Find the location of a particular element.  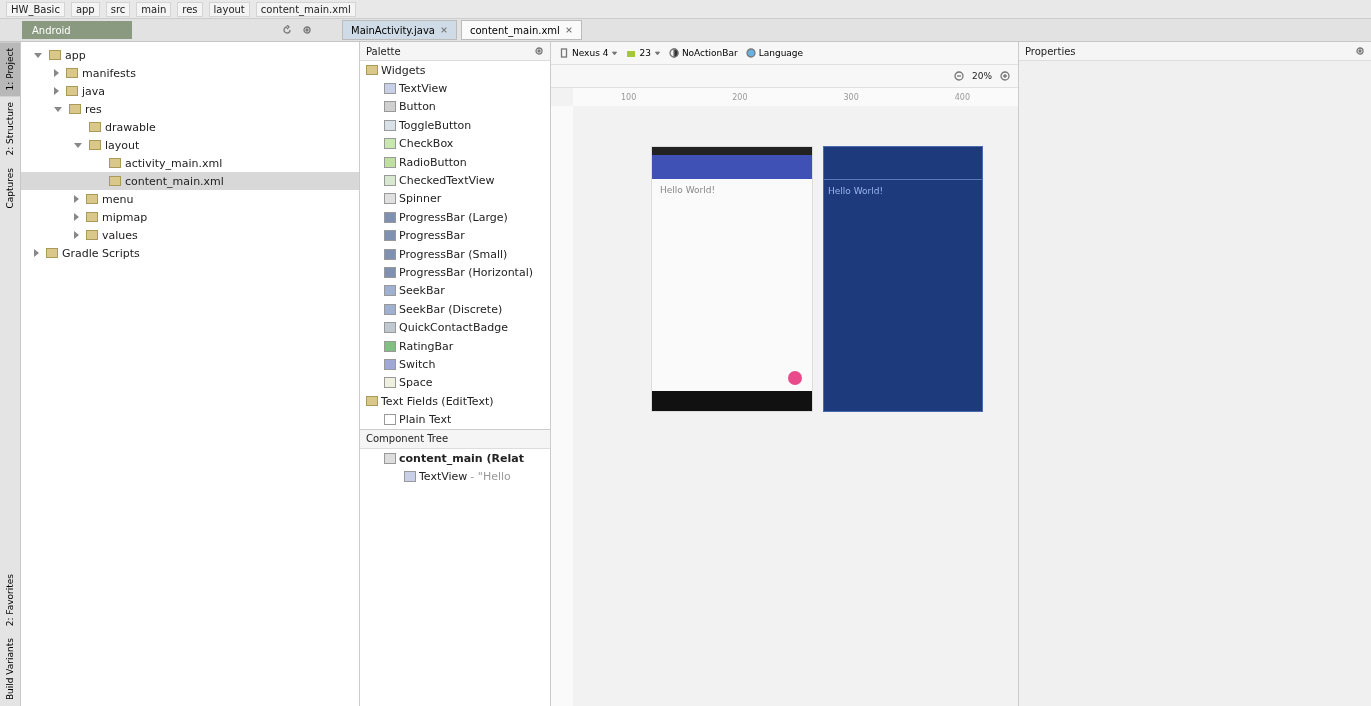

tree-item: menu is located at coordinates (190, 199).